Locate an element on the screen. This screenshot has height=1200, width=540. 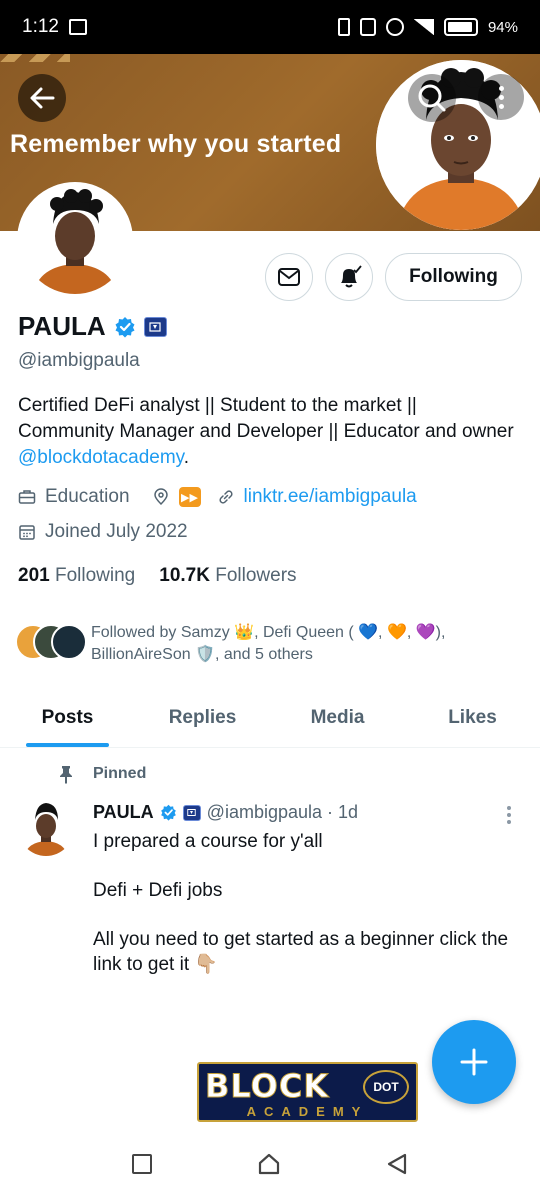
tab-likes: Likes is located at coordinates (472, 717).